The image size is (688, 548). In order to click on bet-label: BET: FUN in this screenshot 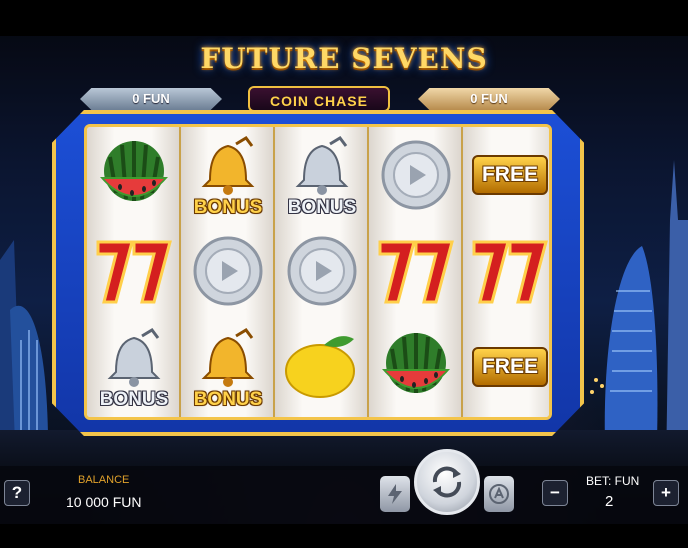, I will do `click(613, 481)`.